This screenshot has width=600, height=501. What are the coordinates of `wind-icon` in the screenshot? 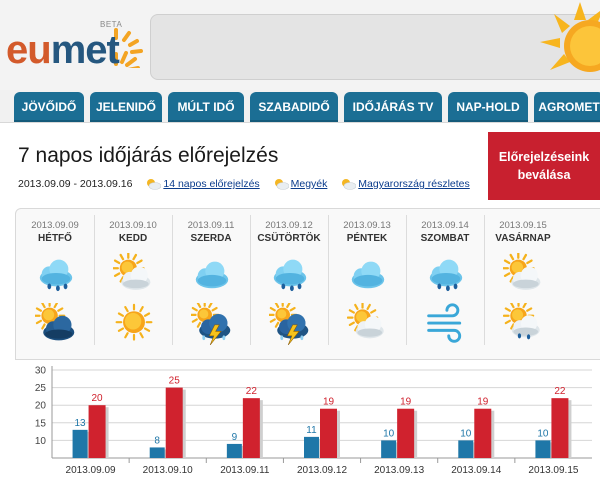 It's located at (444, 323).